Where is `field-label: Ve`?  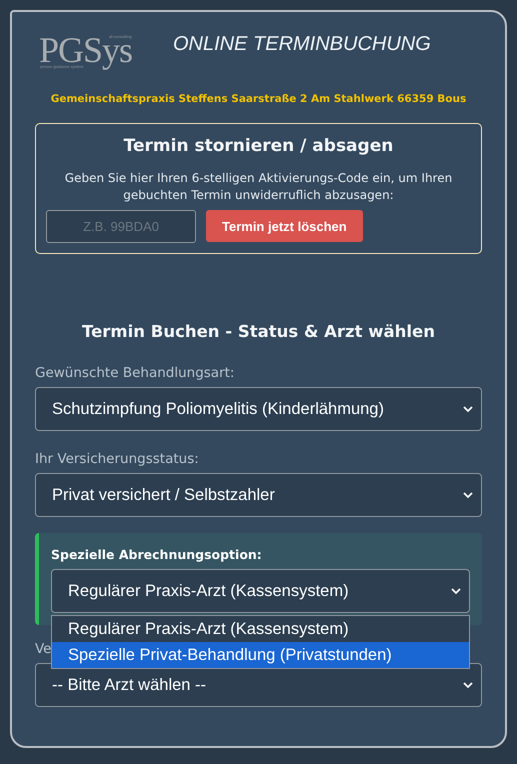
field-label: Ve is located at coordinates (43, 649).